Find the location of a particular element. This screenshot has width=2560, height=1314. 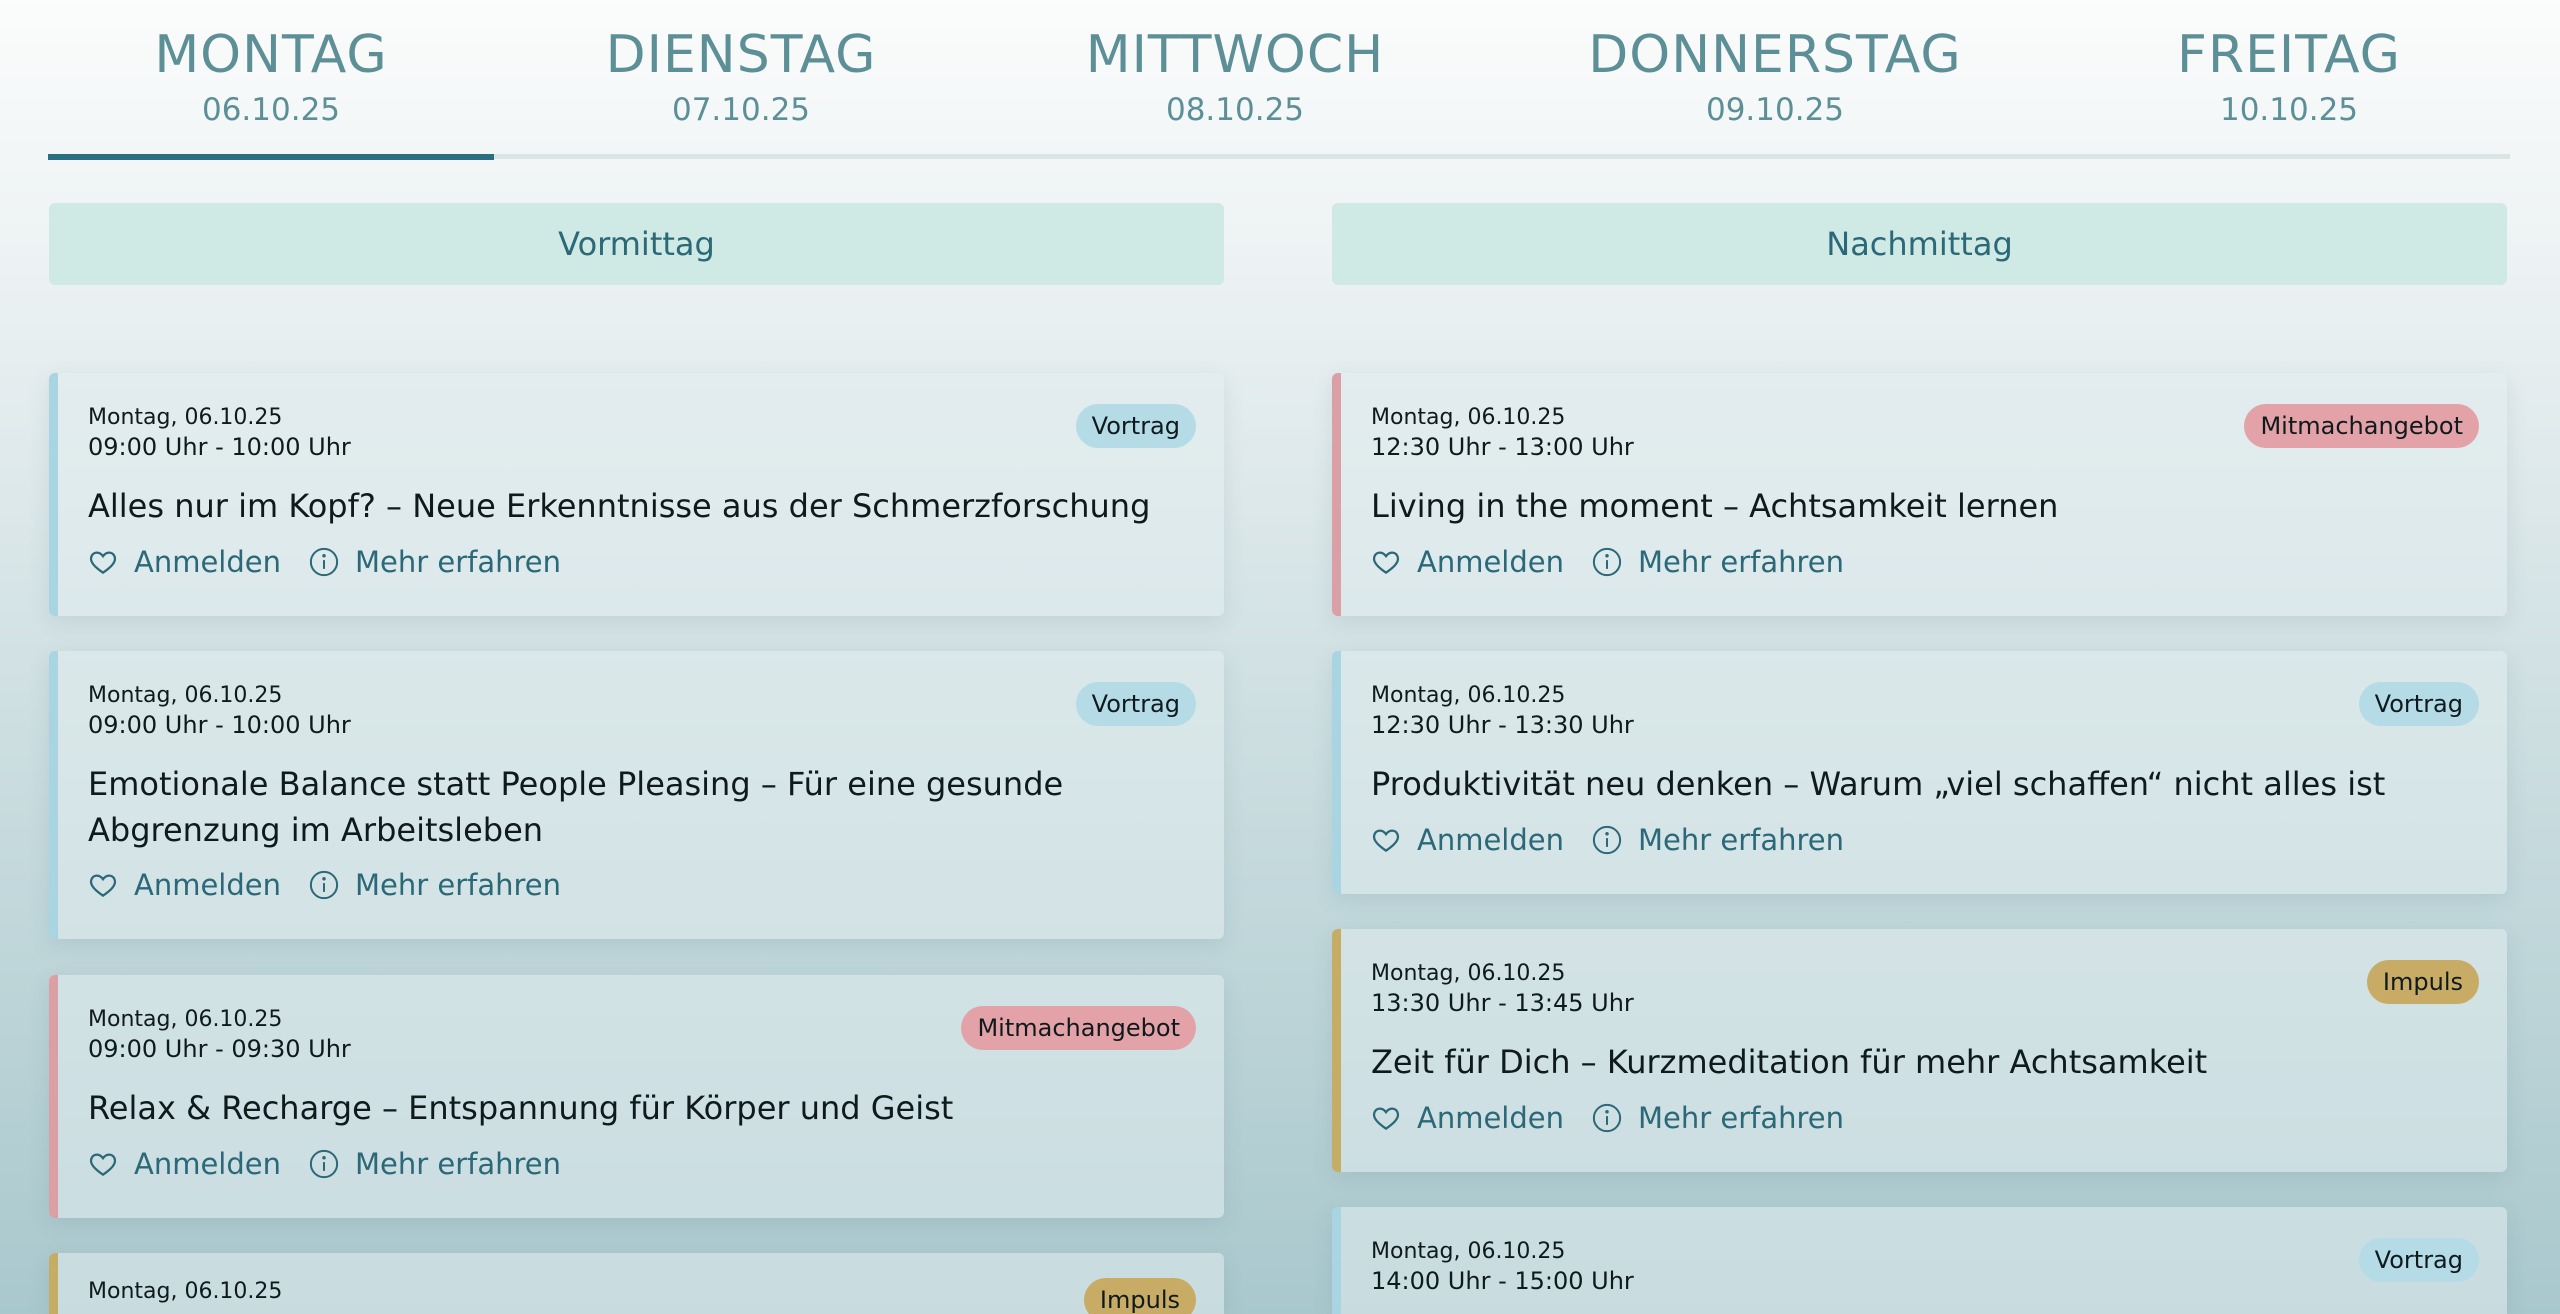

event-card: Montag, 06.10.25 Impuls is located at coordinates (636, 1283).